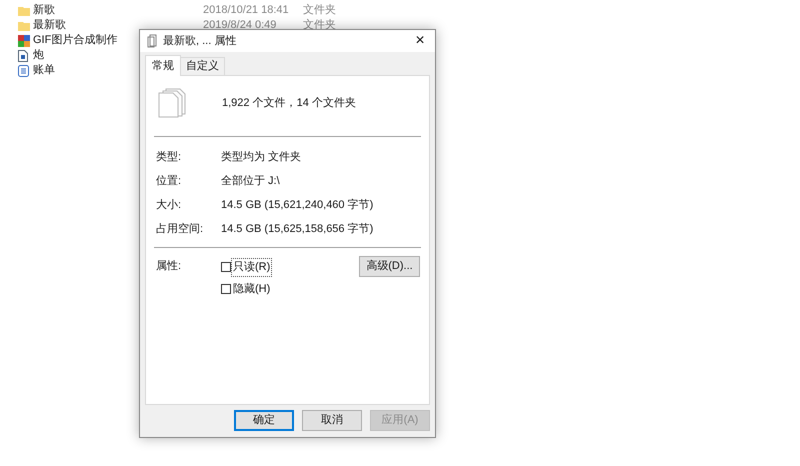 The width and height of the screenshot is (800, 466). I want to click on file-name: 最新歌, so click(118, 25).